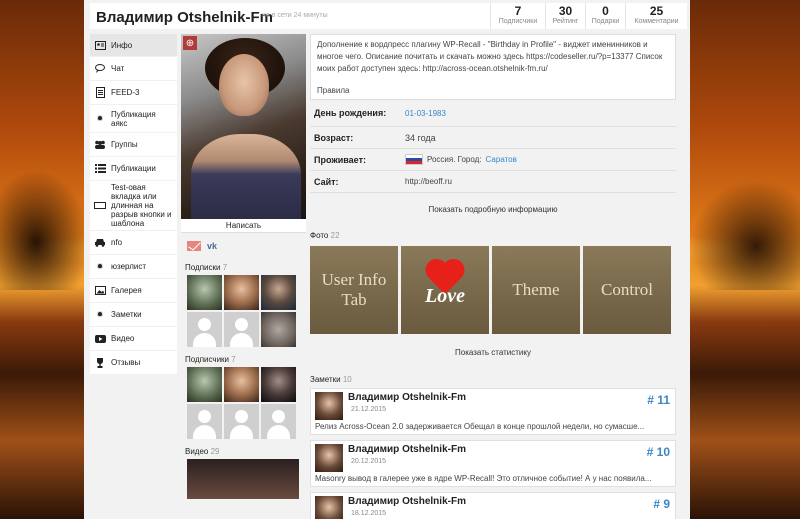  I want to click on notes-count: 10, so click(347, 379).